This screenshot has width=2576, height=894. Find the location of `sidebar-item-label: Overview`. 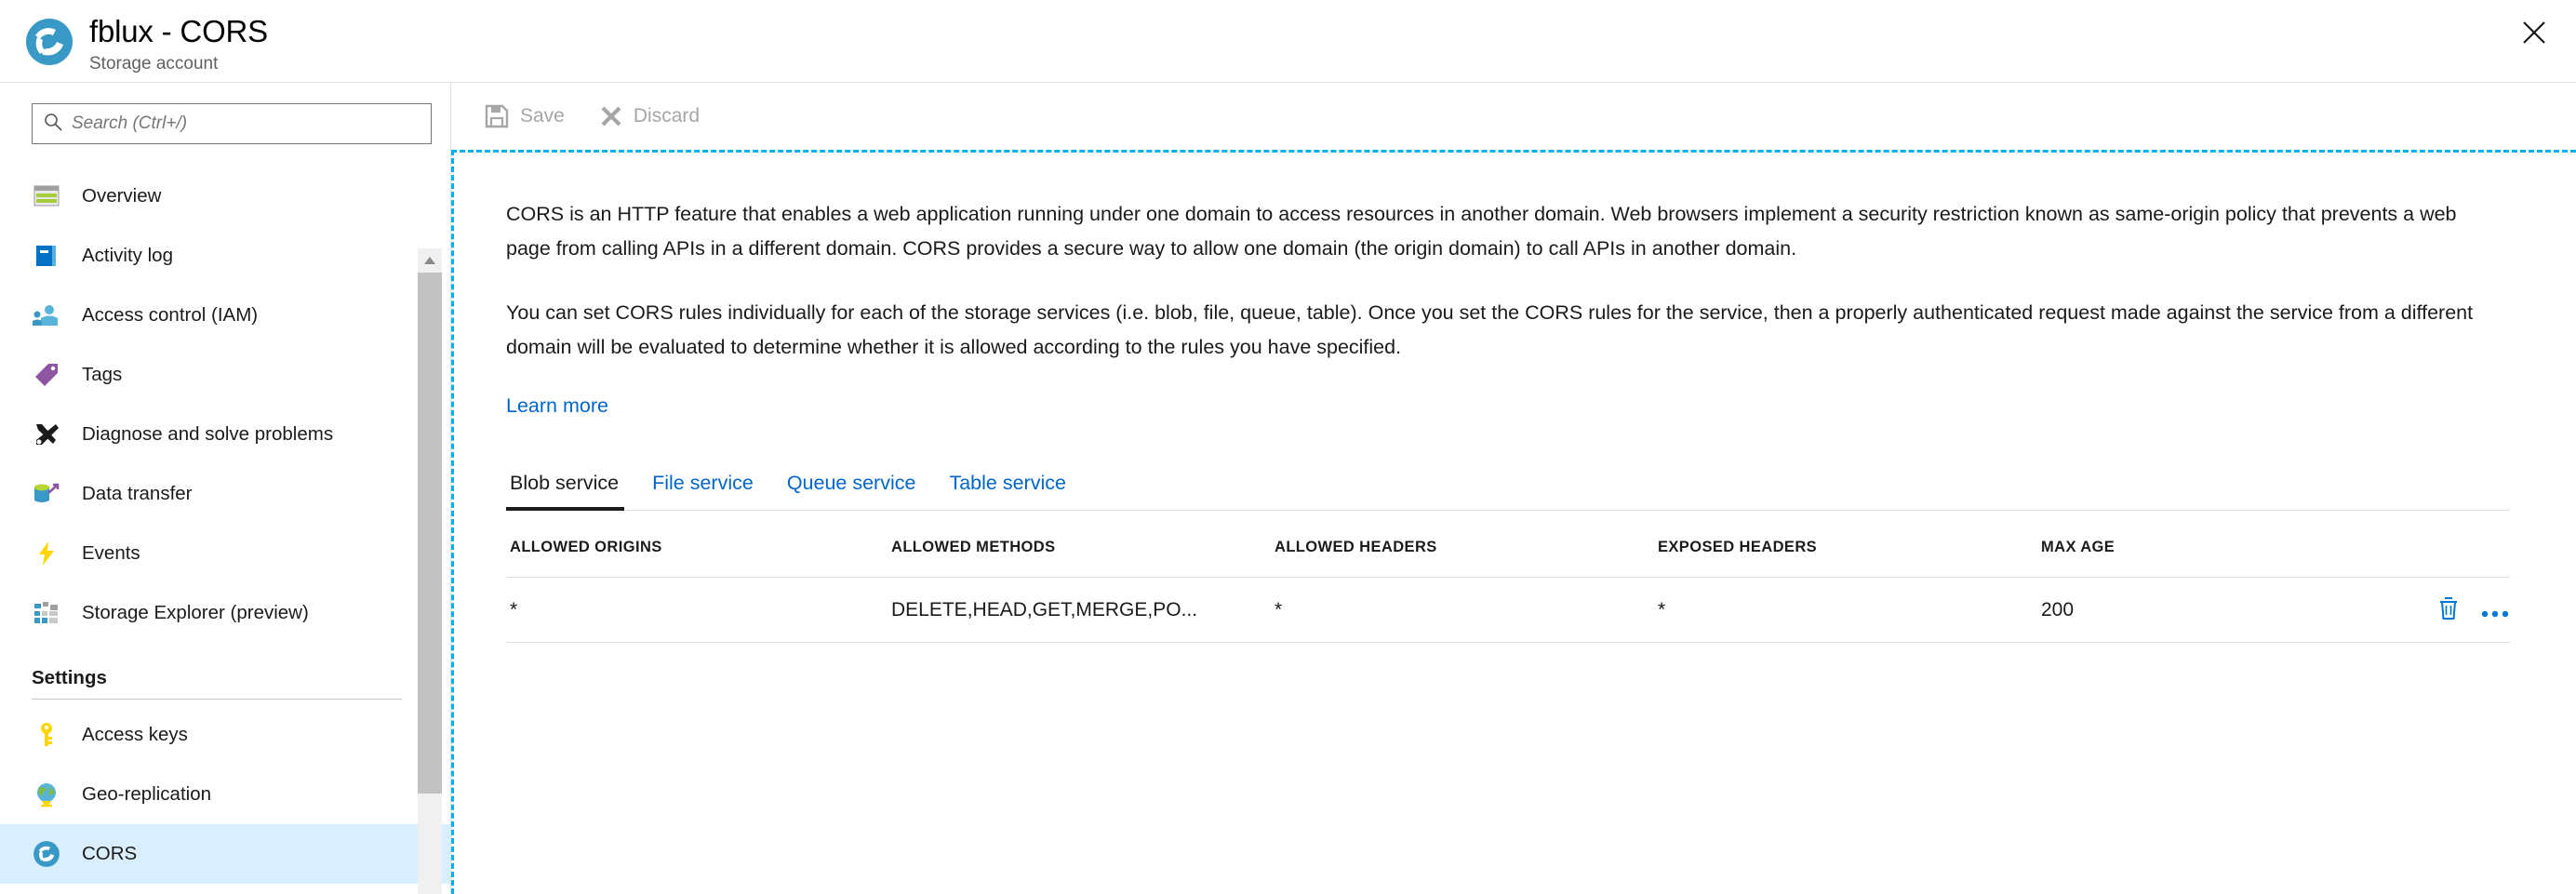

sidebar-item-label: Overview is located at coordinates (122, 196).